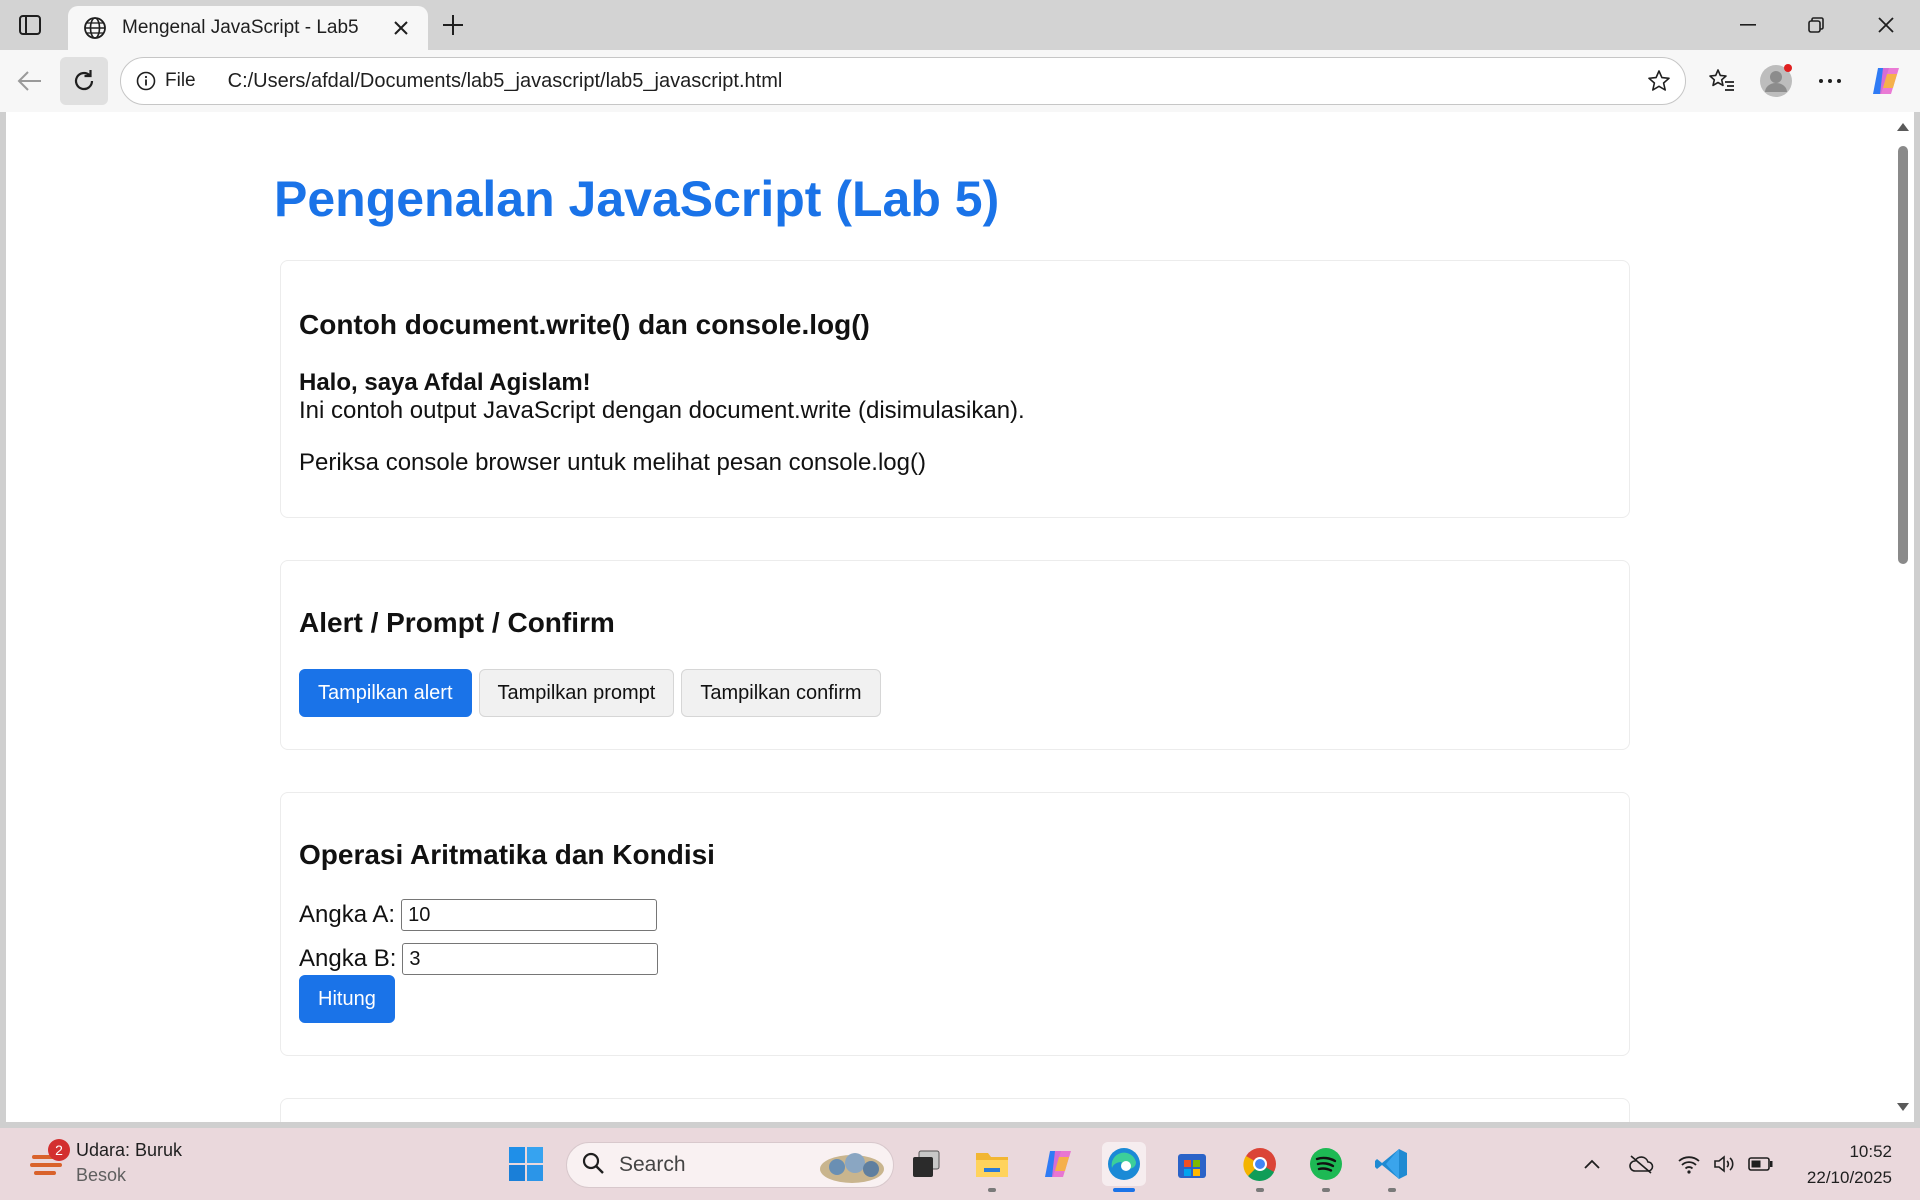 This screenshot has width=1920, height=1200. What do you see at coordinates (453, 25) in the screenshot?
I see `new-tab-icon` at bounding box center [453, 25].